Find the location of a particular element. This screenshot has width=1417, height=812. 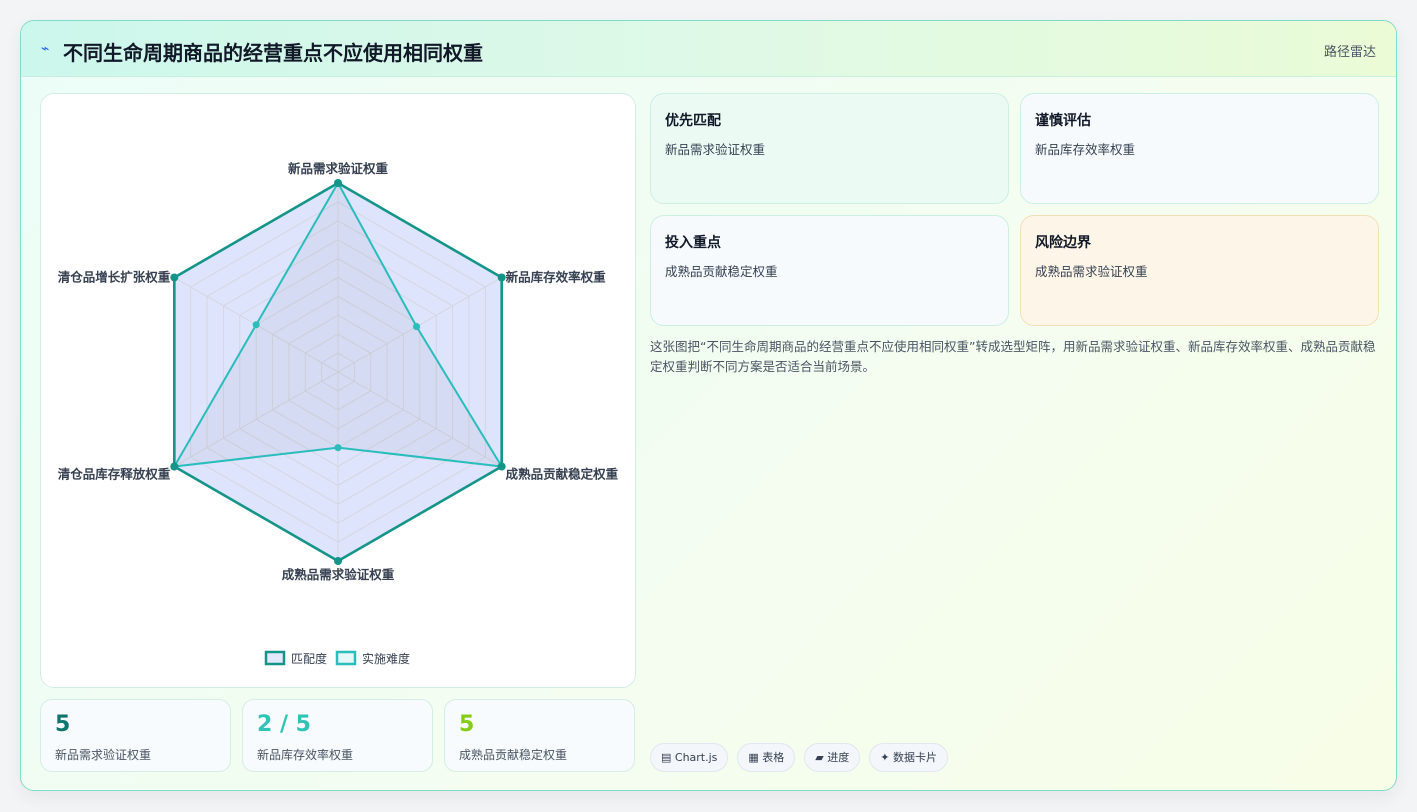

legend-label: 实施难度 is located at coordinates (386, 658).